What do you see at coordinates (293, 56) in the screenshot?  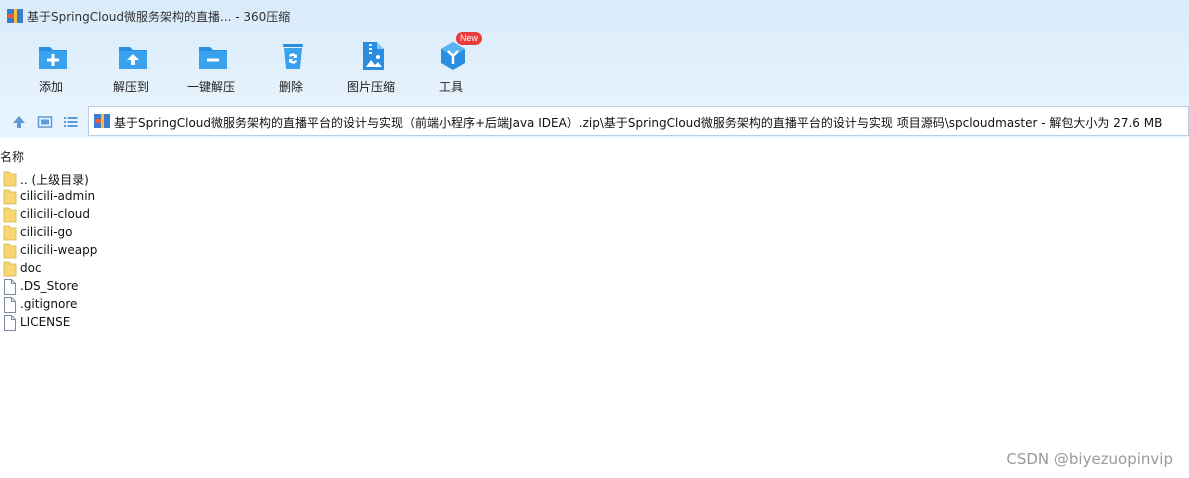 I see `delete-icon` at bounding box center [293, 56].